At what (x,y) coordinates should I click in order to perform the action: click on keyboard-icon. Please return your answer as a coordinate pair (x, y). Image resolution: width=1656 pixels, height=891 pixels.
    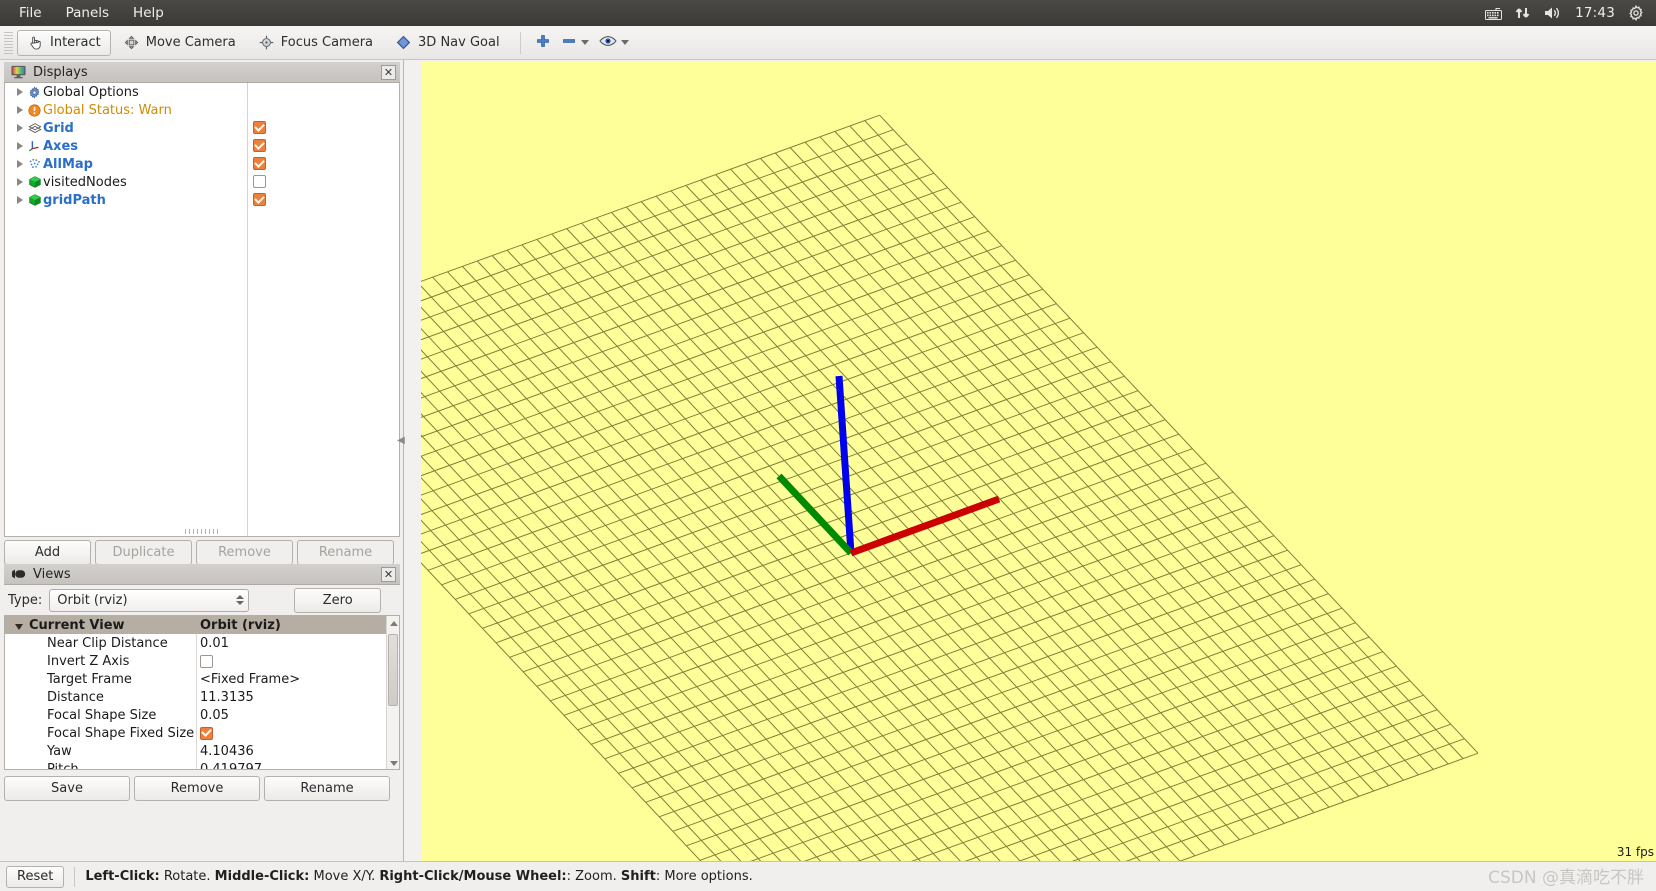
    Looking at the image, I should click on (1494, 13).